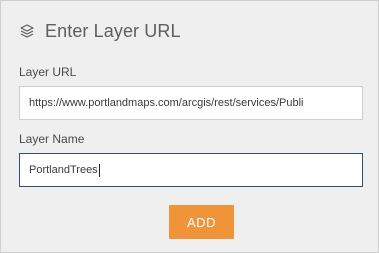  I want to click on layer-name-input: PortlandTrees, so click(191, 170).